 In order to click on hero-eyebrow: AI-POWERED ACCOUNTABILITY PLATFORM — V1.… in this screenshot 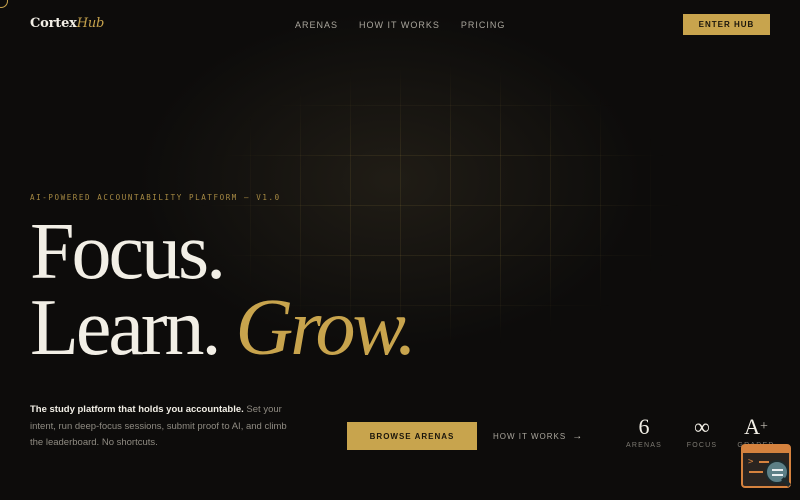, I will do `click(155, 197)`.